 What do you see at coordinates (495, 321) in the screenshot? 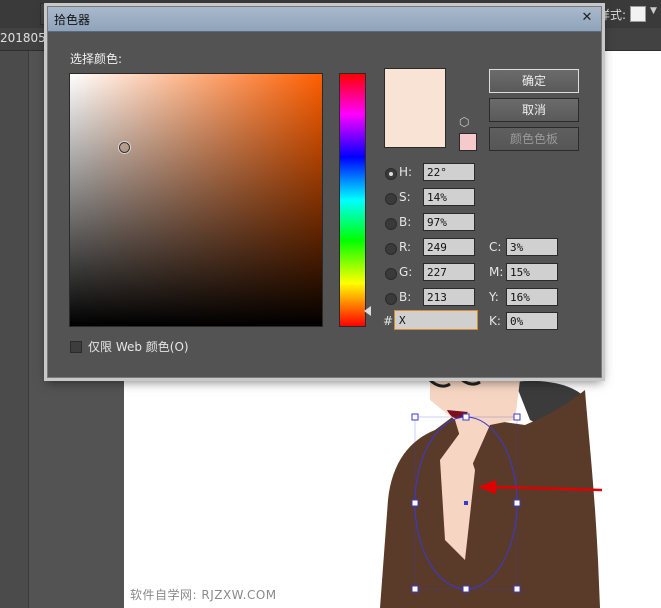
I see `black-label: K:` at bounding box center [495, 321].